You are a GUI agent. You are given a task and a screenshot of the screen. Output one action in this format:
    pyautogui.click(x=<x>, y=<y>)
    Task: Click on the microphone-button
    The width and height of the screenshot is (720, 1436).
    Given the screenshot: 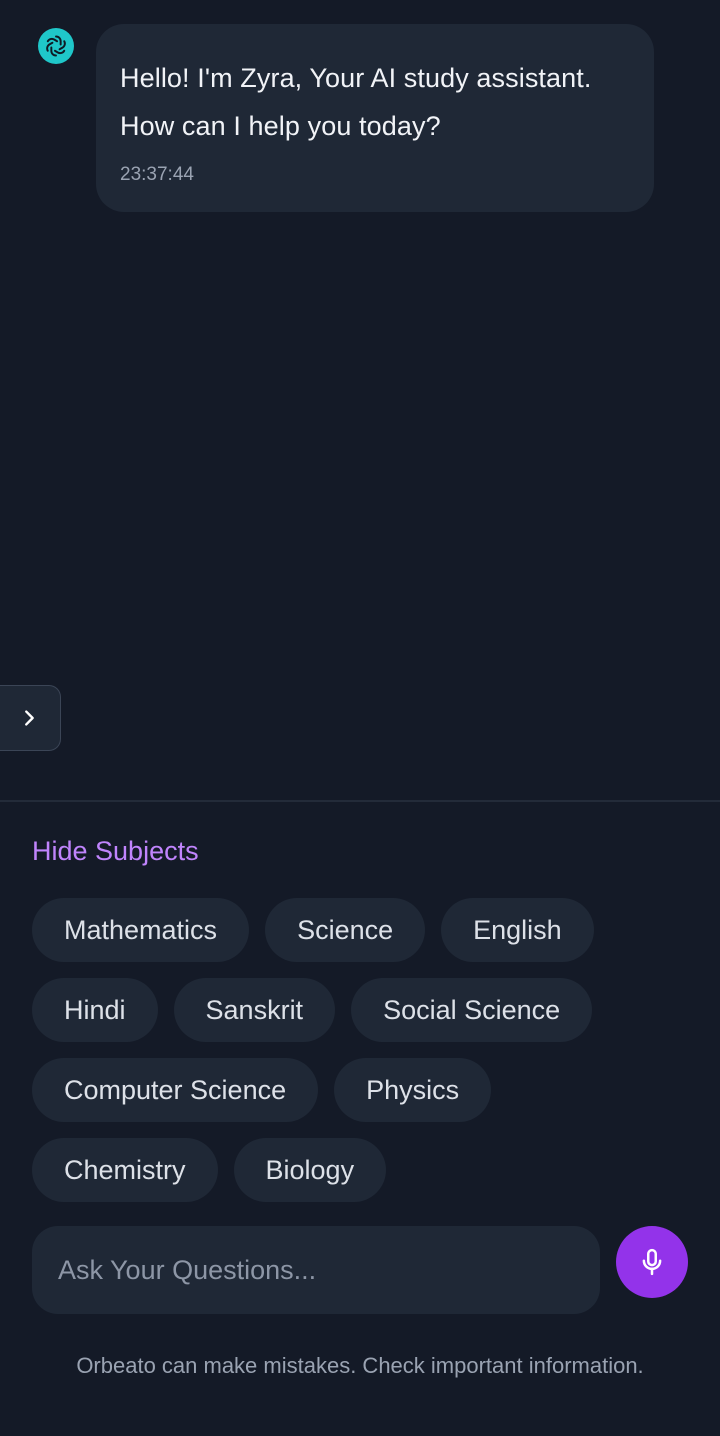 What is the action you would take?
    pyautogui.click(x=652, y=1262)
    